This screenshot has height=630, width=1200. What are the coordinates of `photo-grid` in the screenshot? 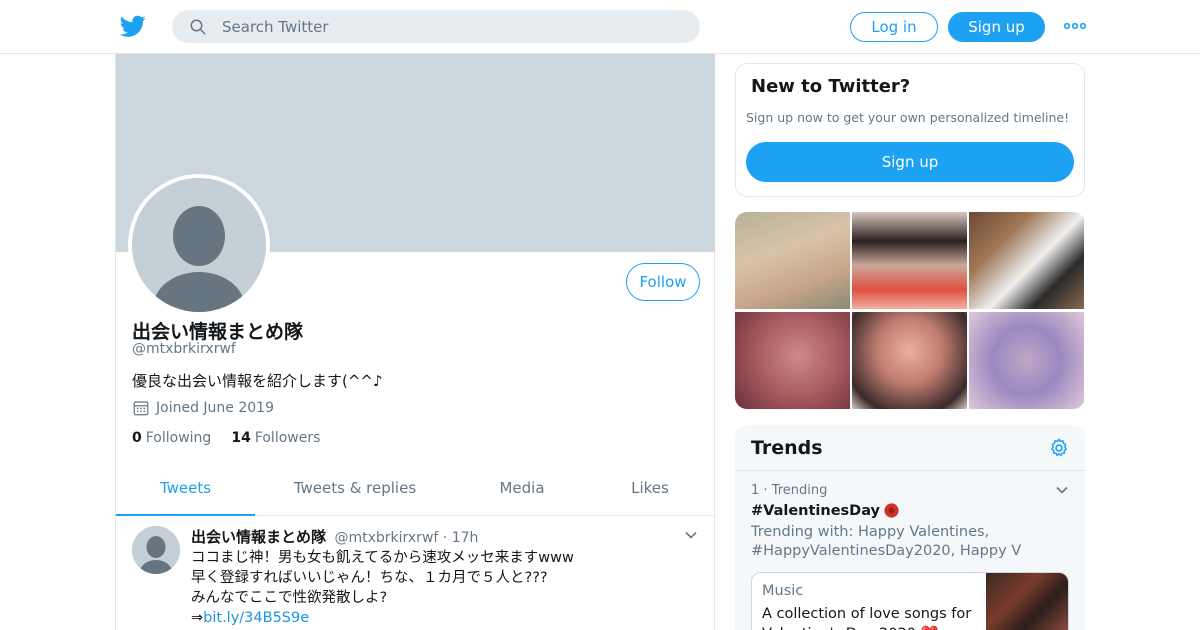 It's located at (910, 310).